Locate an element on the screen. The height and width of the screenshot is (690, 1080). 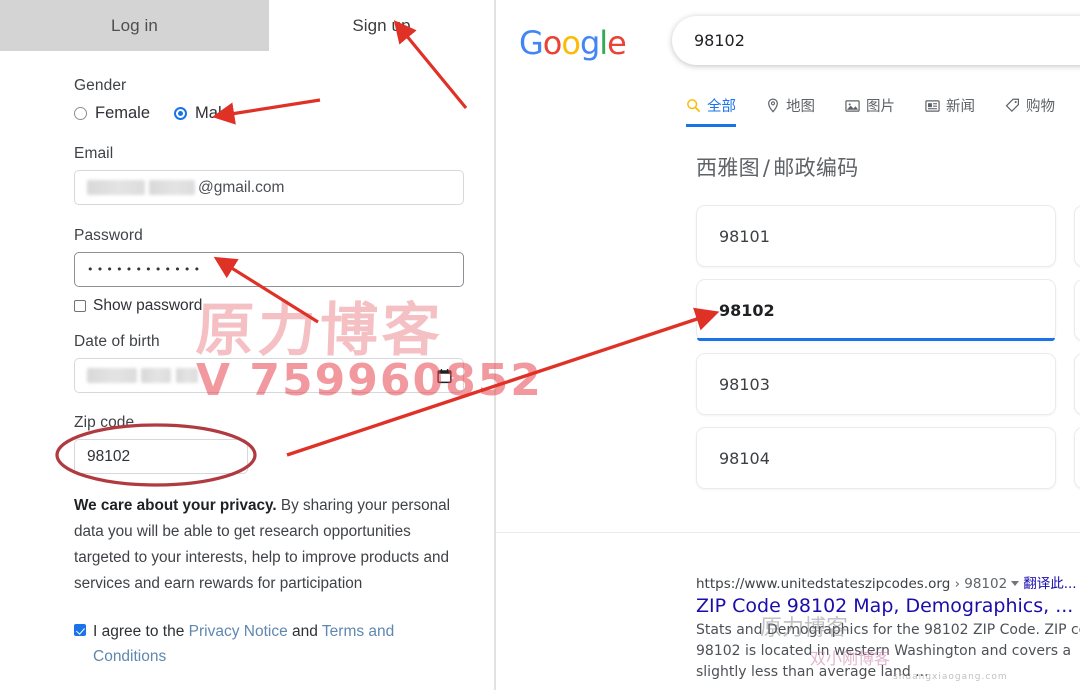
show-password-label: Show password is located at coordinates (148, 305).